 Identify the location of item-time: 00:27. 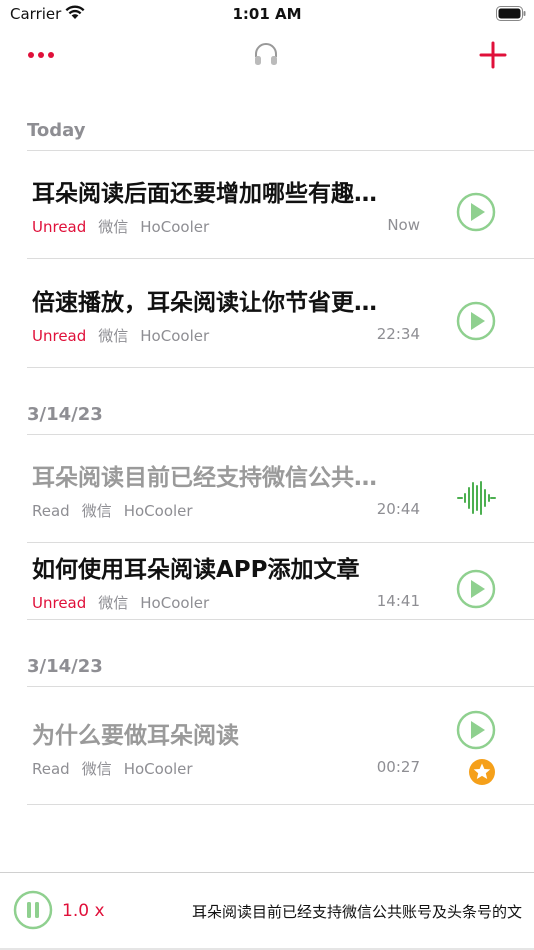
(398, 767).